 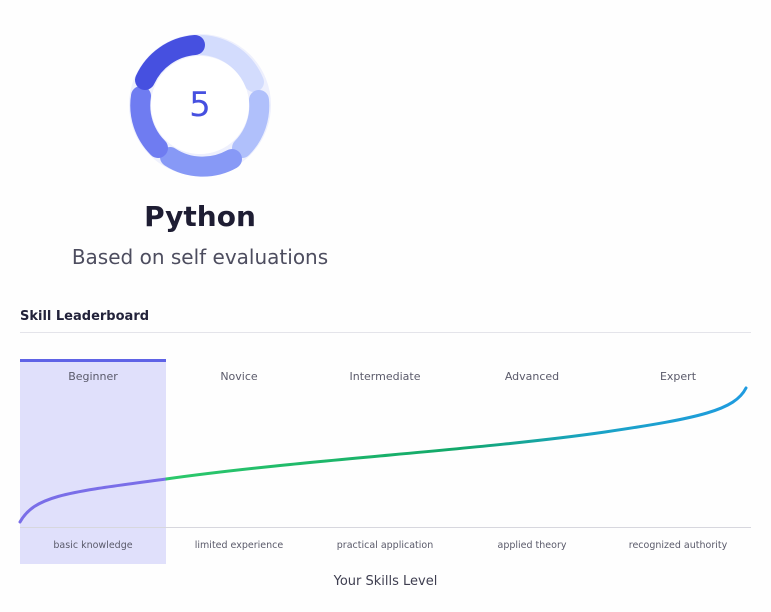 What do you see at coordinates (385, 527) in the screenshot?
I see `chart-baseline` at bounding box center [385, 527].